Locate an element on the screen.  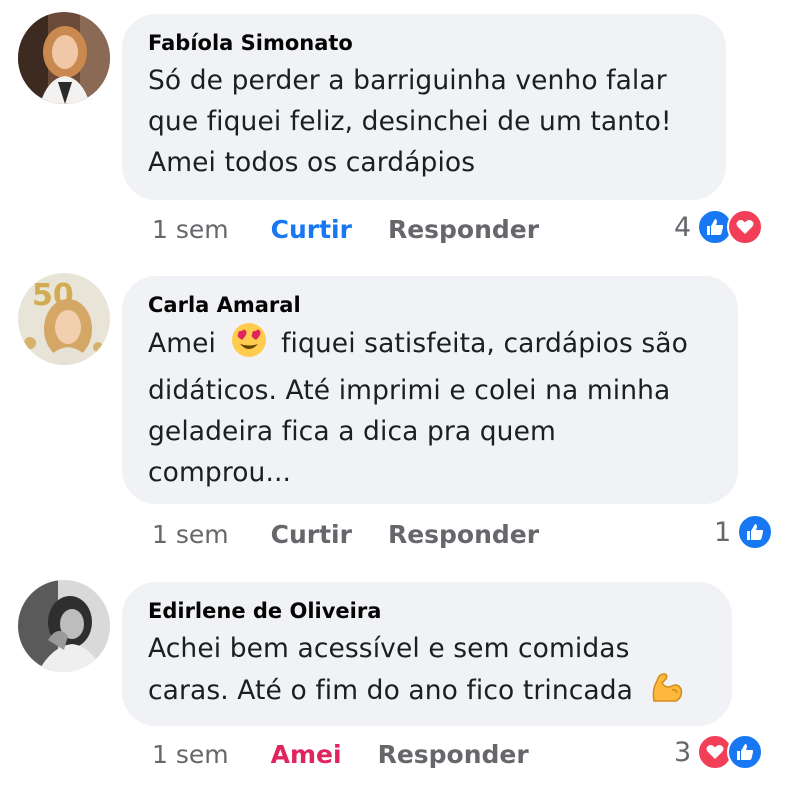
comment-line: Amei fiquei satisfeita, cardápios são is located at coordinates (430, 346).